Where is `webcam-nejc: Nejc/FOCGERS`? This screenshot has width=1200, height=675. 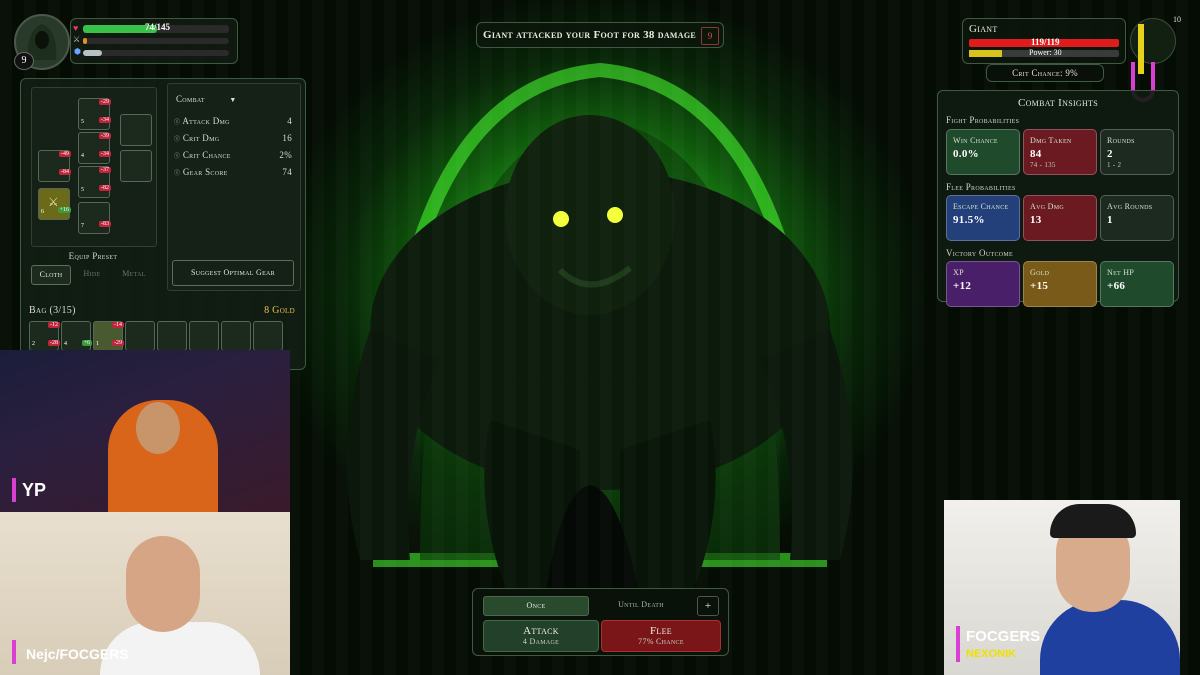 webcam-nejc: Nejc/FOCGERS is located at coordinates (145, 593).